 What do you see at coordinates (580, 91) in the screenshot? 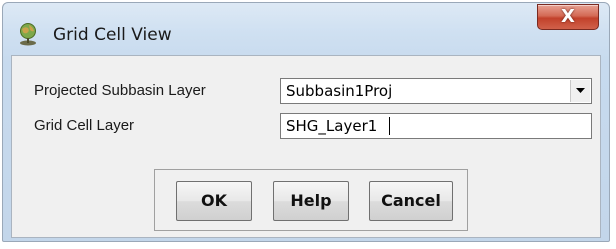
I see `chevron-down-icon` at bounding box center [580, 91].